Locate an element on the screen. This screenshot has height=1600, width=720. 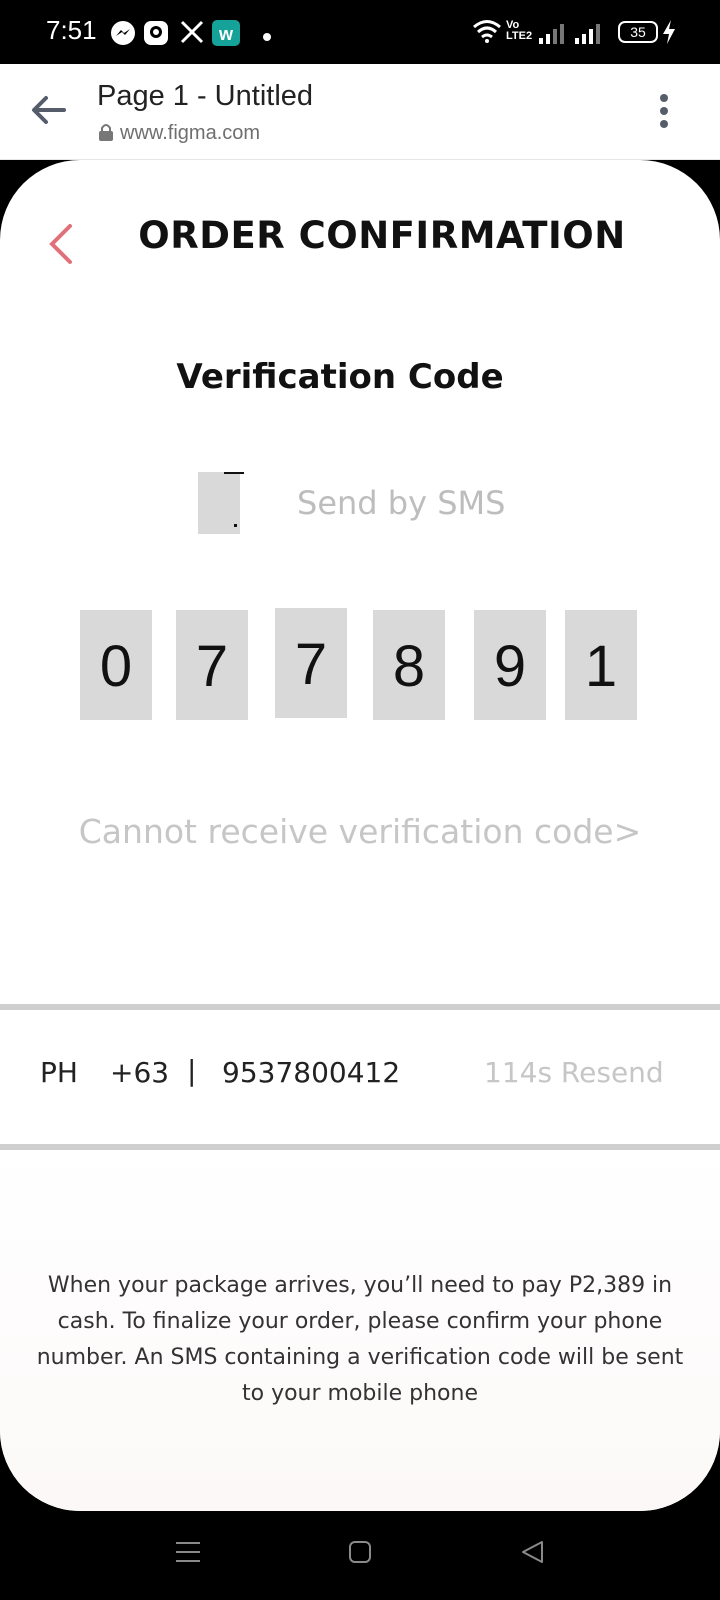
phone-row: PH +63 | 9537800412 114s Resend is located at coordinates (360, 1077).